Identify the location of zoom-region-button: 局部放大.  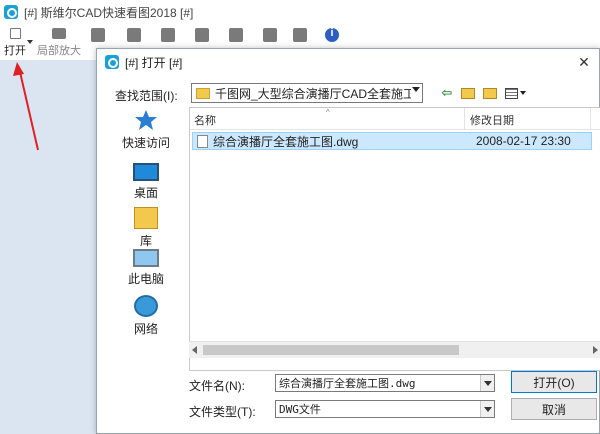
(59, 41).